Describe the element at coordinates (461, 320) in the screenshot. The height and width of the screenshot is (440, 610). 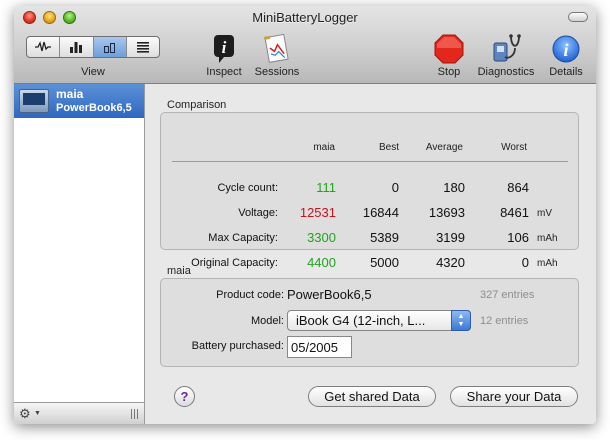
I see `popup-arrows-icon: ▲ ▼` at that location.